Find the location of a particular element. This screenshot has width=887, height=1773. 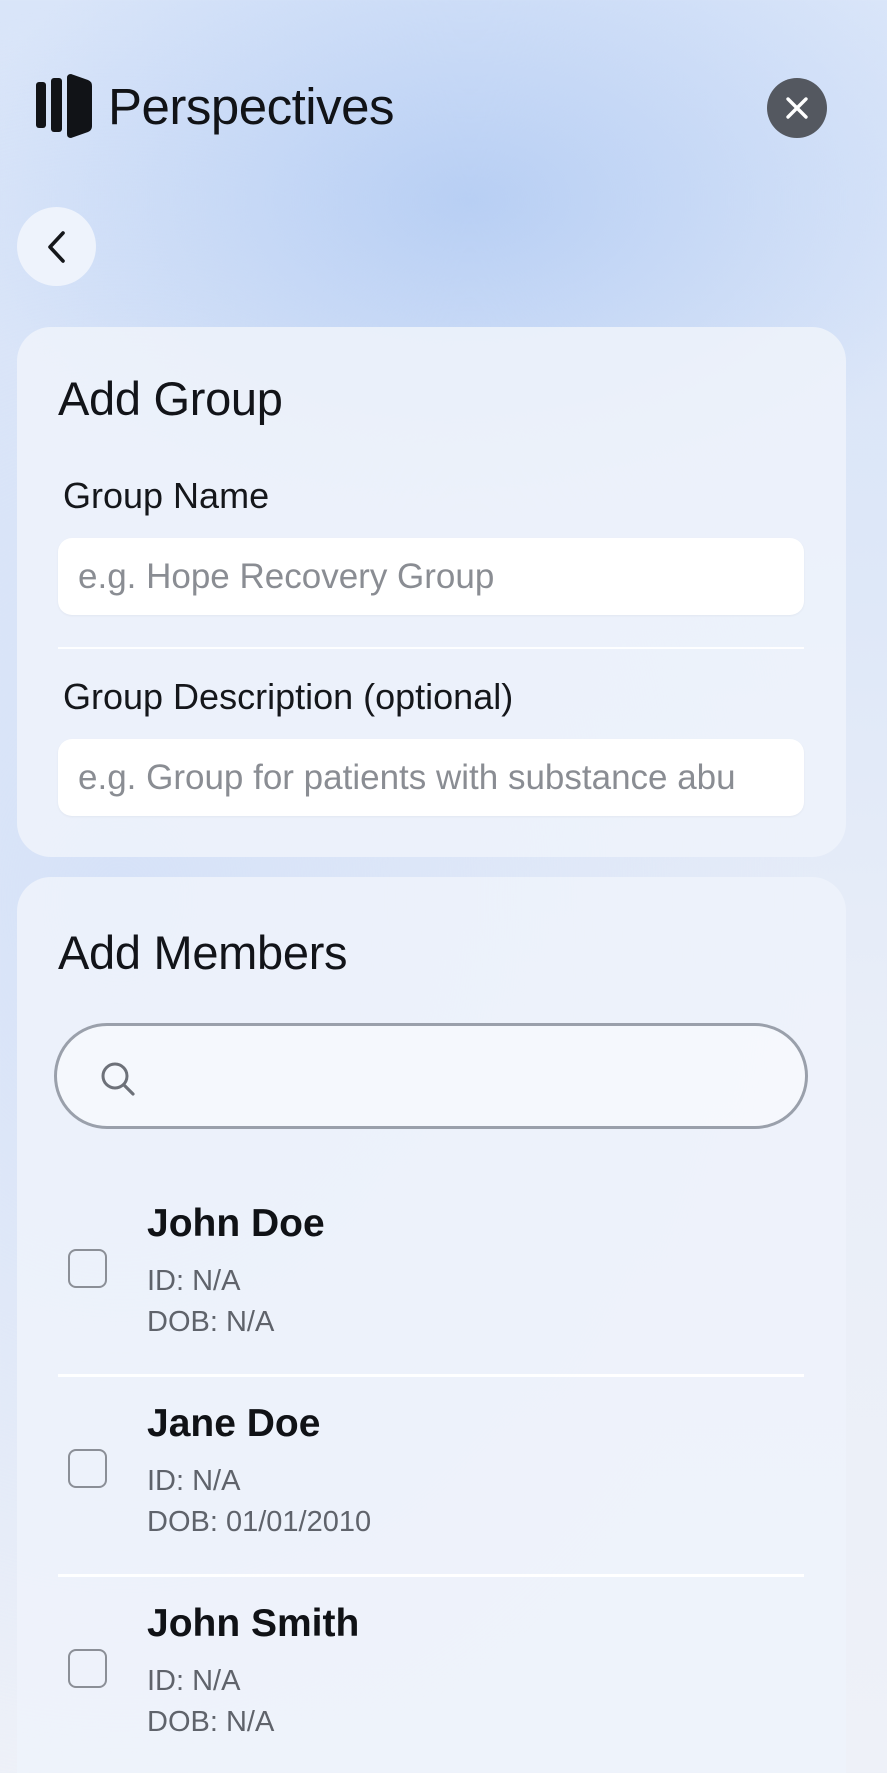

app-title: Perspectives is located at coordinates (251, 106).